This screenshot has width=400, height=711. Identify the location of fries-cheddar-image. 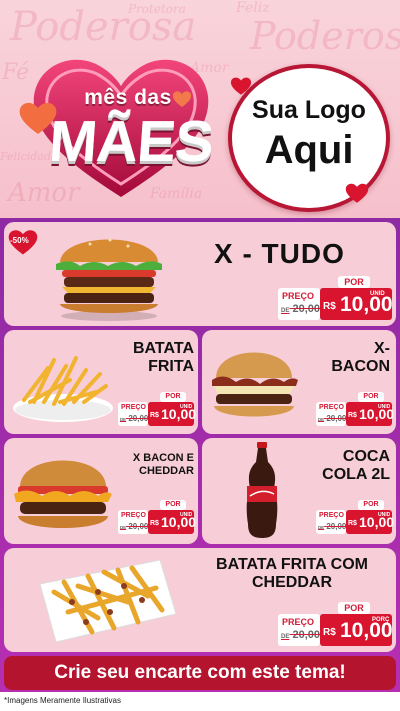
(108, 601).